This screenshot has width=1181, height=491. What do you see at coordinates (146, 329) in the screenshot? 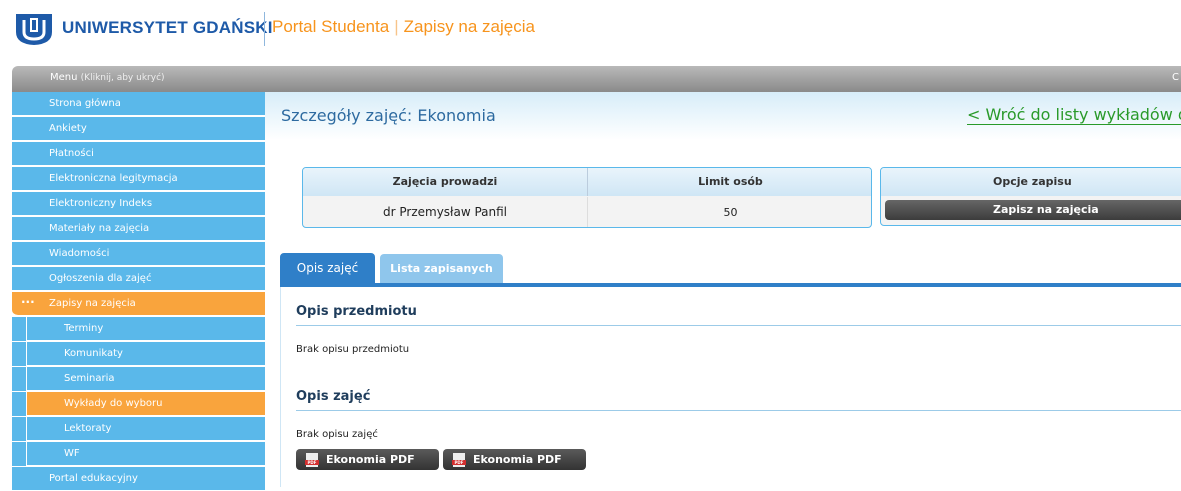
I see `sidebar-subitem-terms: Terminy` at bounding box center [146, 329].